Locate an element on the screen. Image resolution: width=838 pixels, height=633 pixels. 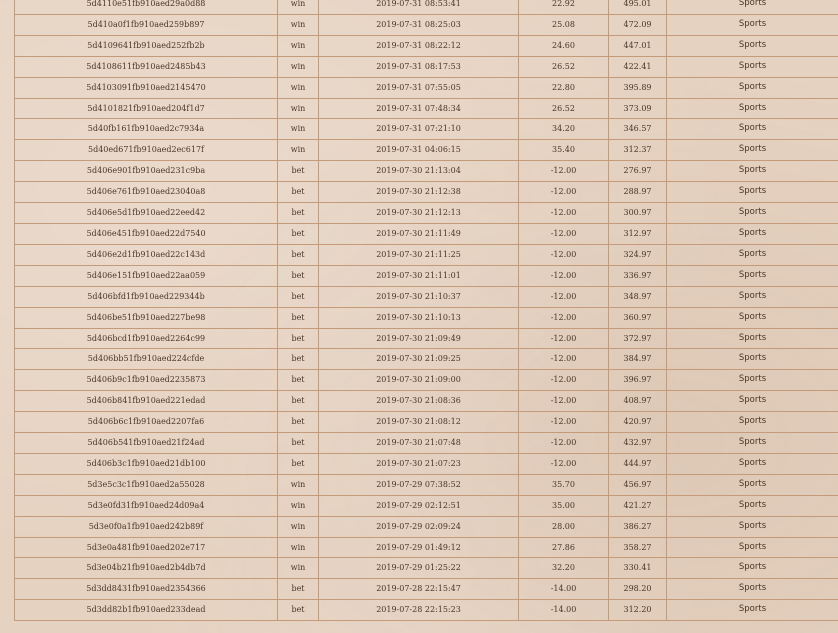
transaction-balance-cell: 360.97 is located at coordinates (637, 317).